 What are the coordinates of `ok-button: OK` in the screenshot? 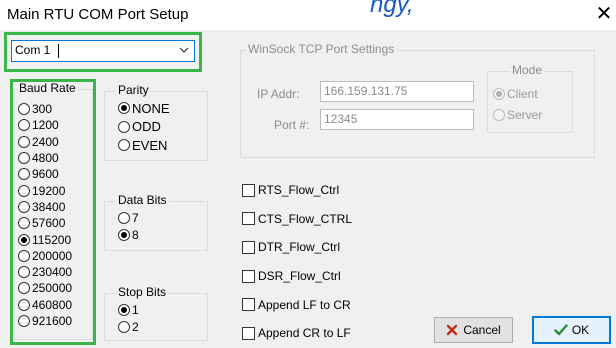 It's located at (571, 330).